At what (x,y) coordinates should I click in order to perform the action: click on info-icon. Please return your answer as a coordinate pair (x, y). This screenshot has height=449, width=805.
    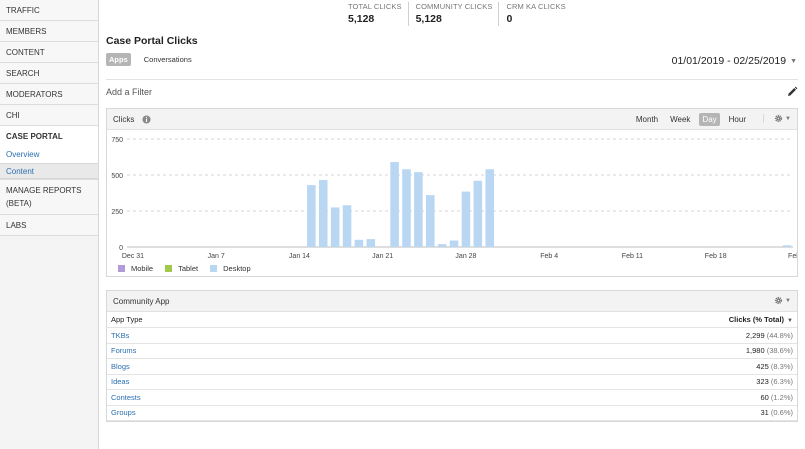
    Looking at the image, I should click on (146, 119).